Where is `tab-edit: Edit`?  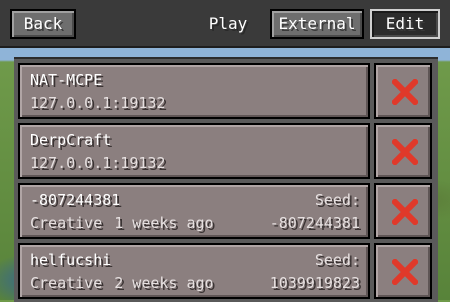 tab-edit: Edit is located at coordinates (405, 24).